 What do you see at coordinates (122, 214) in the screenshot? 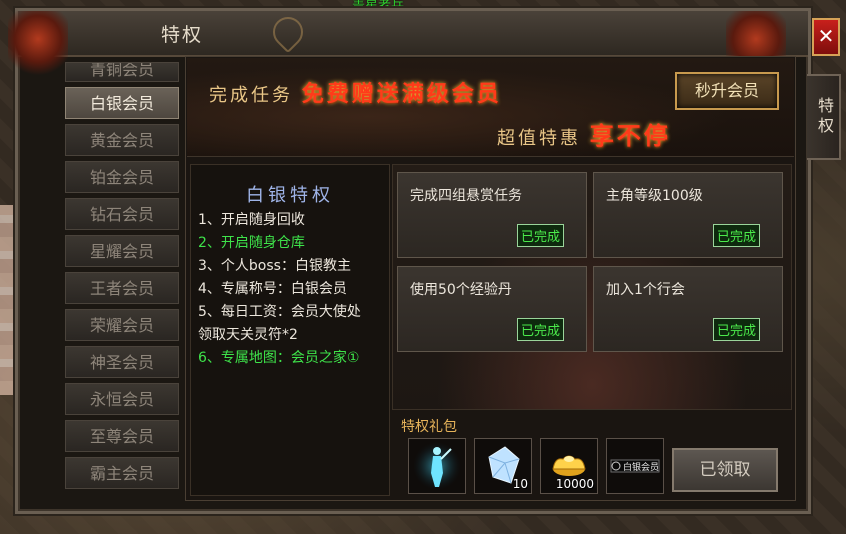
I see `nav-item-diamond: 钻石会员` at bounding box center [122, 214].